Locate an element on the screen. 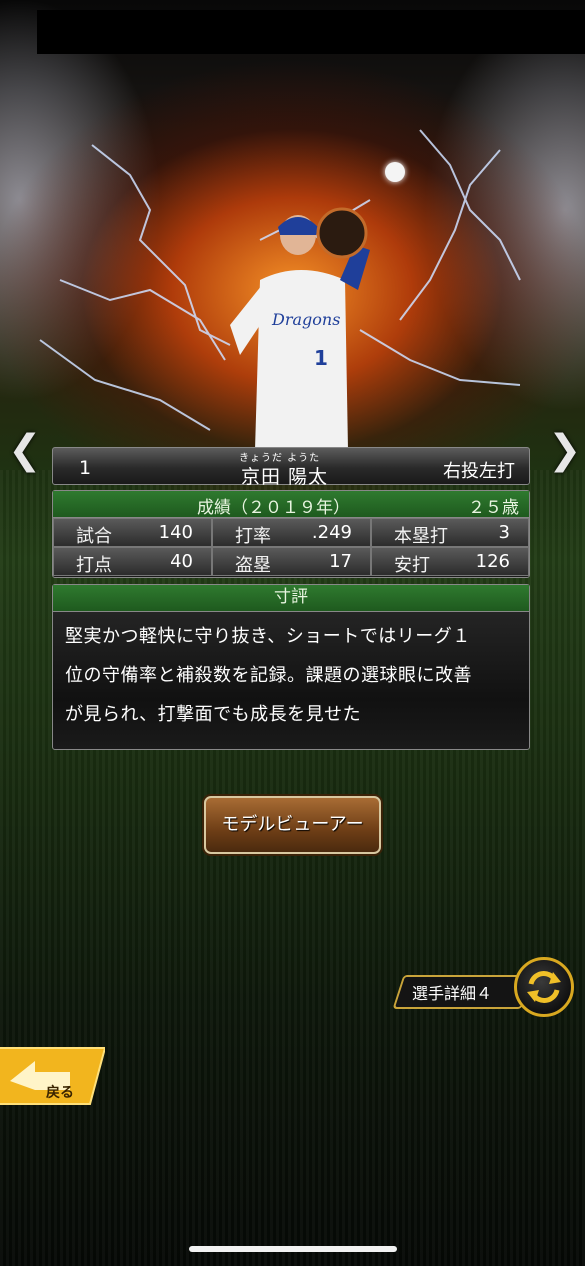  player-handedness: 右投左打 is located at coordinates (479, 471).